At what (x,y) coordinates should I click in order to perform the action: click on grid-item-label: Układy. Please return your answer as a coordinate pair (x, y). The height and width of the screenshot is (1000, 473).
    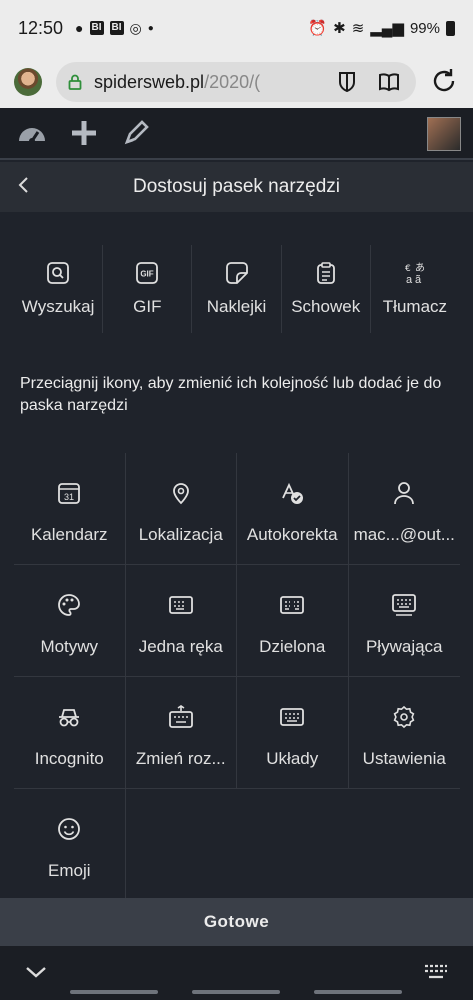
    Looking at the image, I should click on (292, 758).